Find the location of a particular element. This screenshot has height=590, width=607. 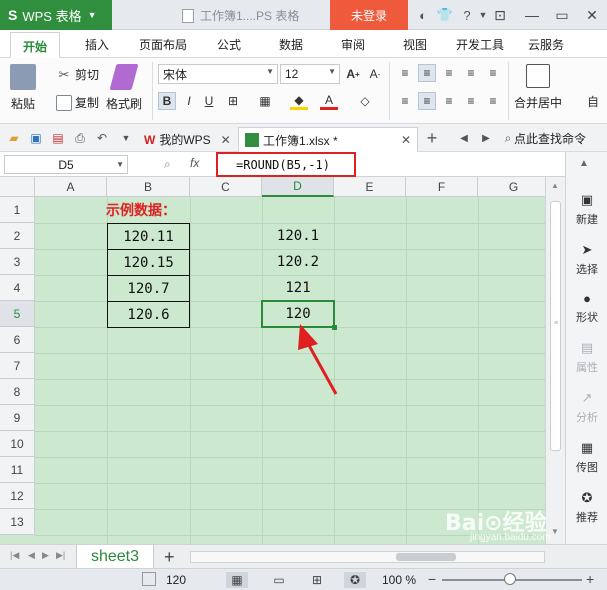

row-header-9: 9 is located at coordinates (17, 418).